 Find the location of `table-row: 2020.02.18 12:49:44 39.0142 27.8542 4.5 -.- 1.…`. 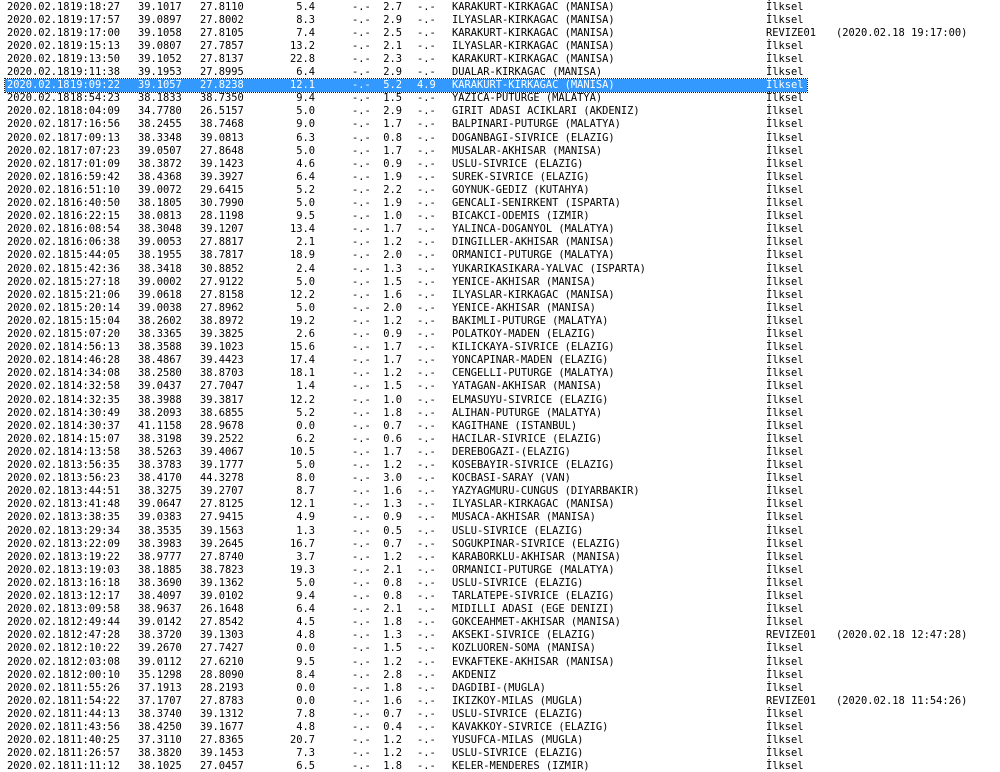

table-row: 2020.02.18 12:49:44 39.0142 27.8542 4.5 -.- 1.… is located at coordinates (500, 622).